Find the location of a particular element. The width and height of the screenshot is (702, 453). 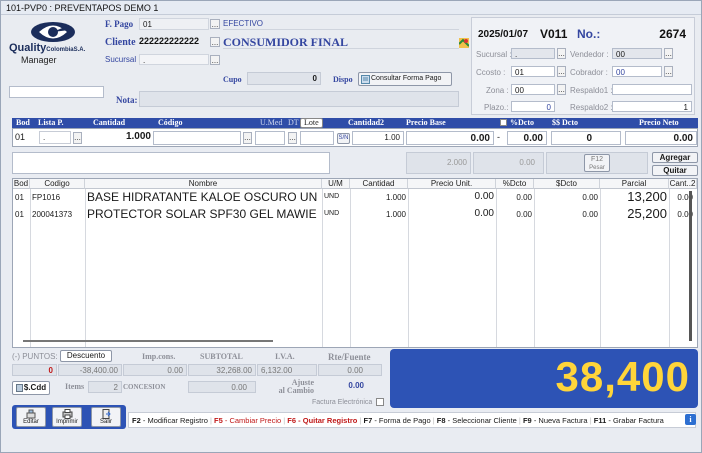

rf-ccosto-field: 01 is located at coordinates (533, 71).